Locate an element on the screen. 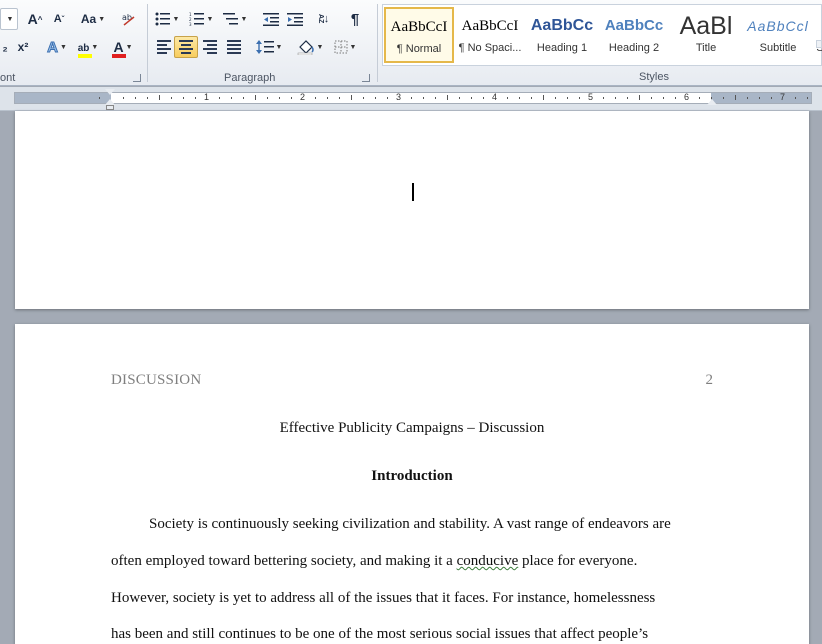  borders-button: ▼ is located at coordinates (345, 47).